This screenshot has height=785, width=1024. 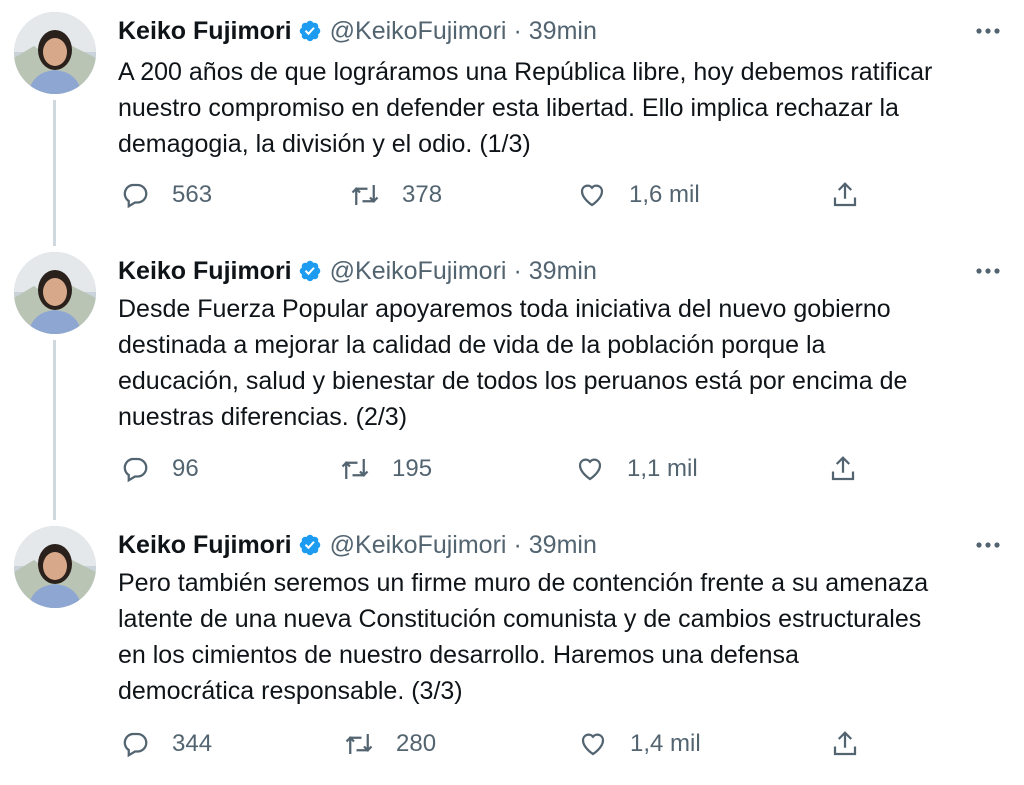 I want to click on retweet-button: 378, so click(x=396, y=195).